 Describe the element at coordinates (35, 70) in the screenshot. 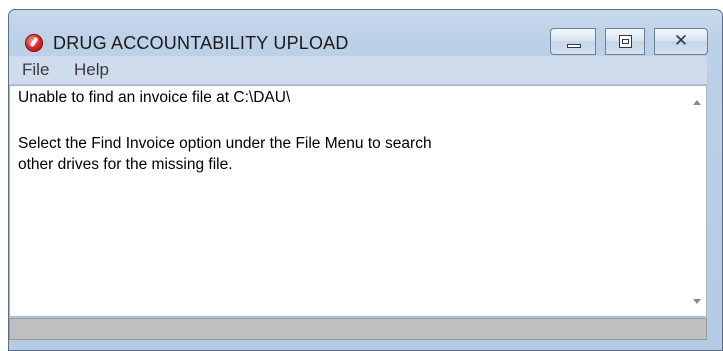

I see `menu-file: File` at that location.